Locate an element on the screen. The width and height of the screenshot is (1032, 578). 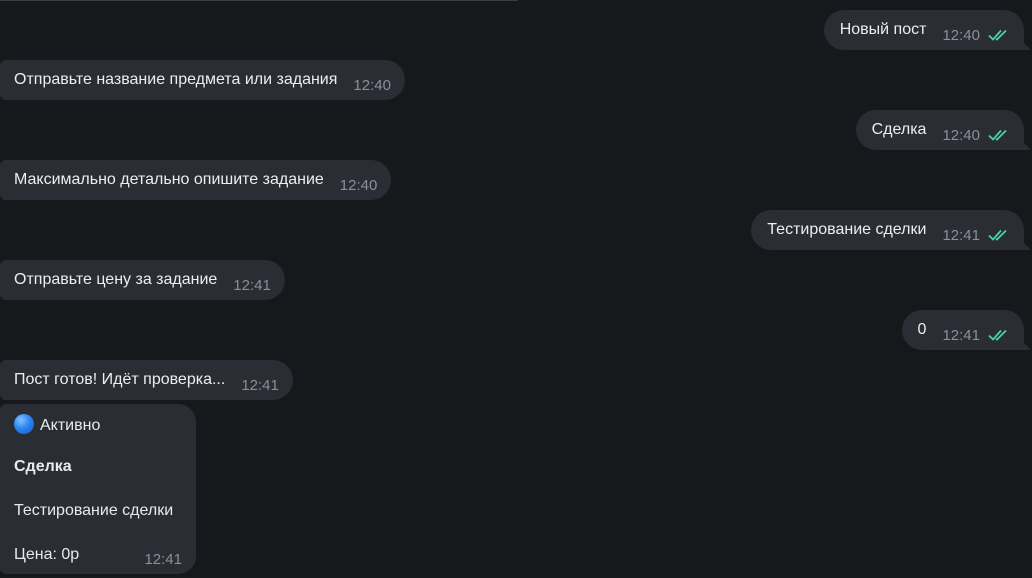
outgoing-message: Новый пост 12:40 is located at coordinates (923, 30).